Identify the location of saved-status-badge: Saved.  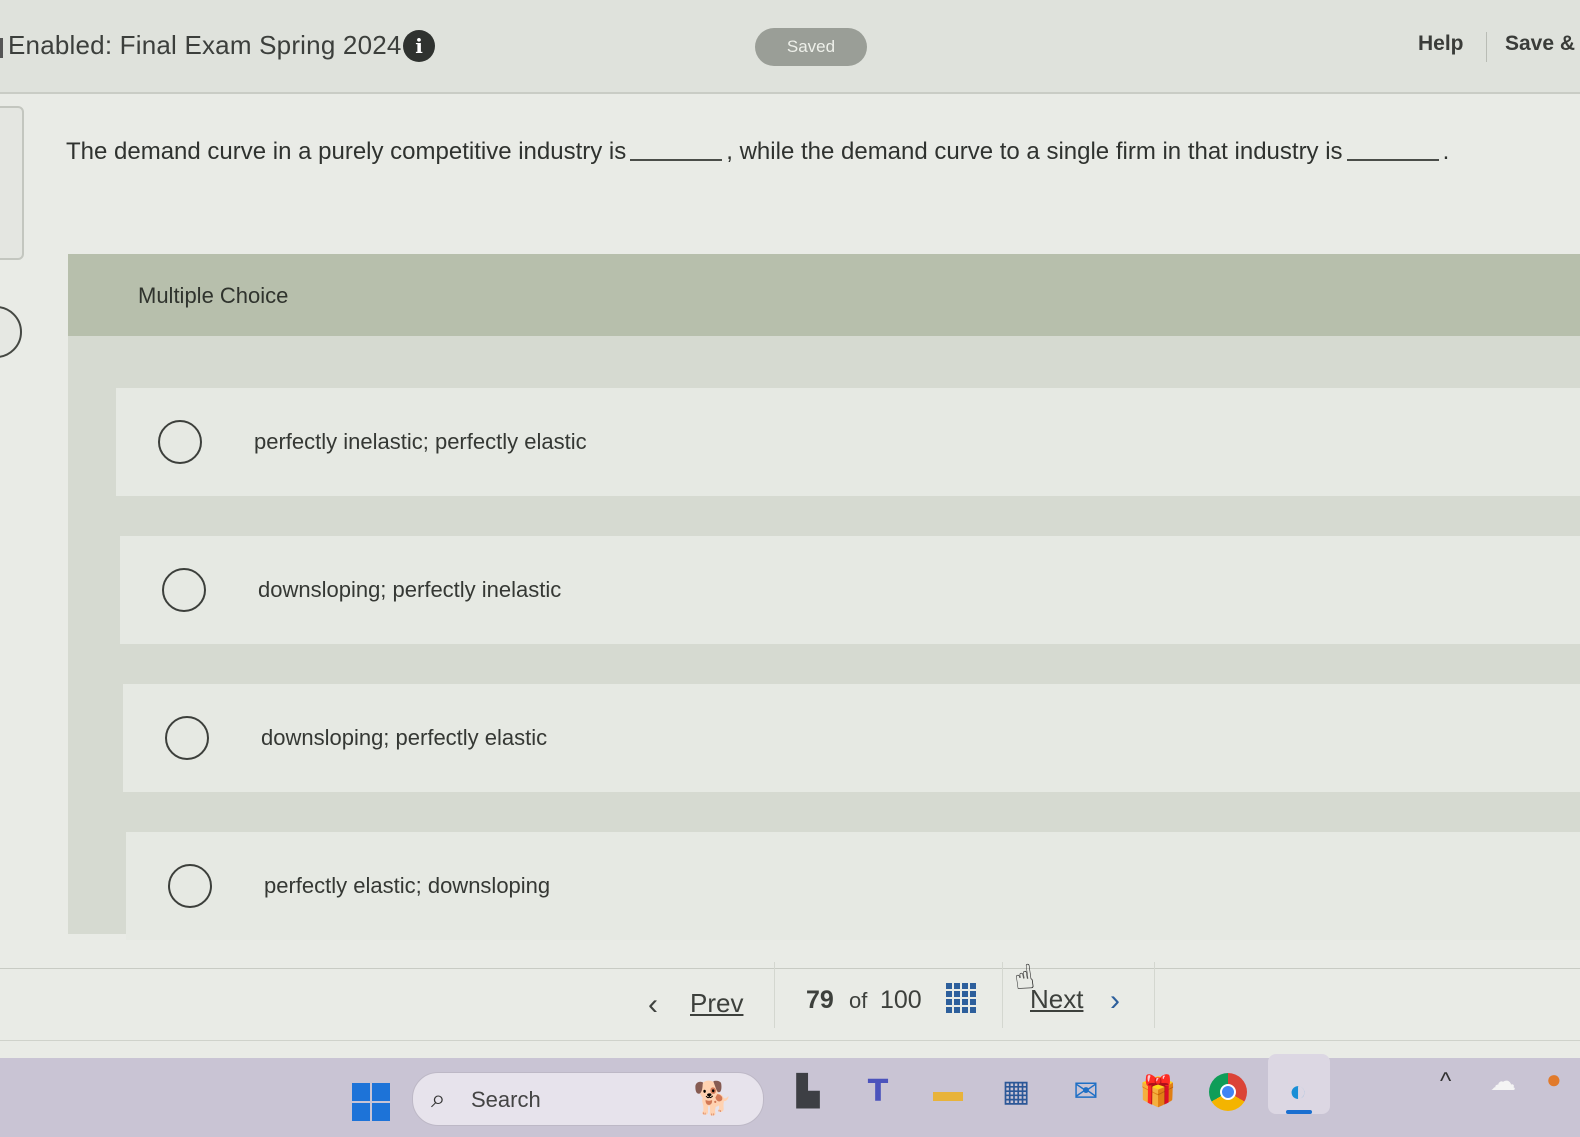
(811, 47).